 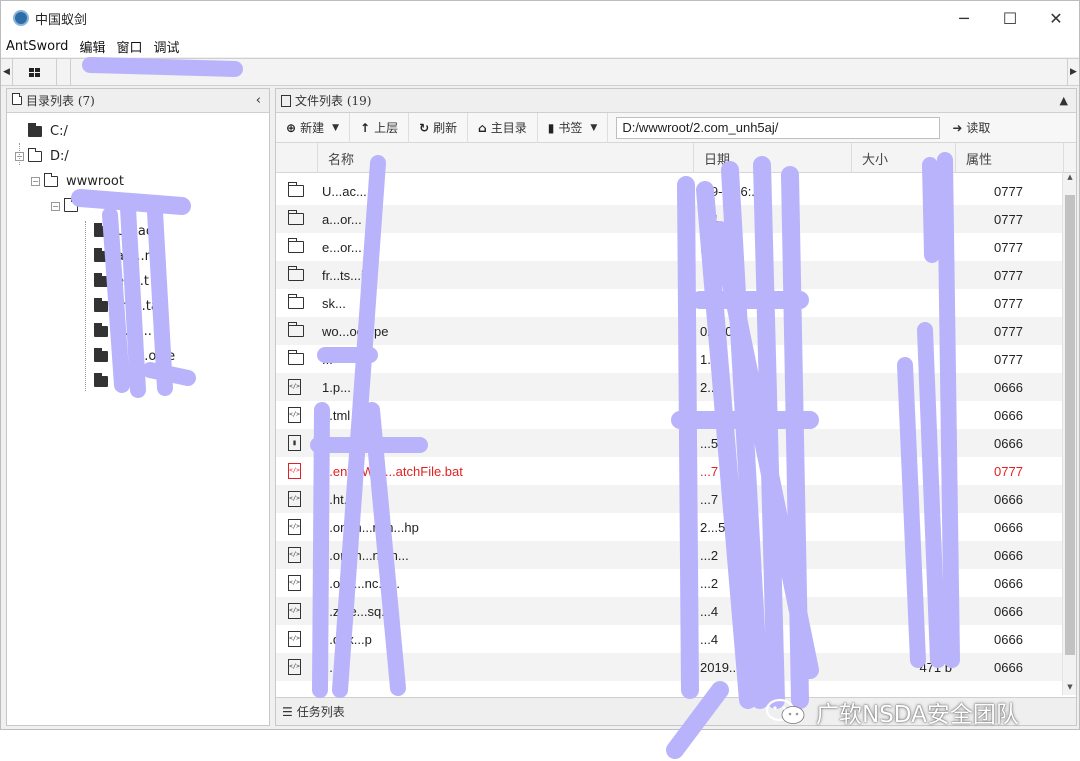 I want to click on file-panel-title: 文件列表 (19), so click(x=333, y=101).